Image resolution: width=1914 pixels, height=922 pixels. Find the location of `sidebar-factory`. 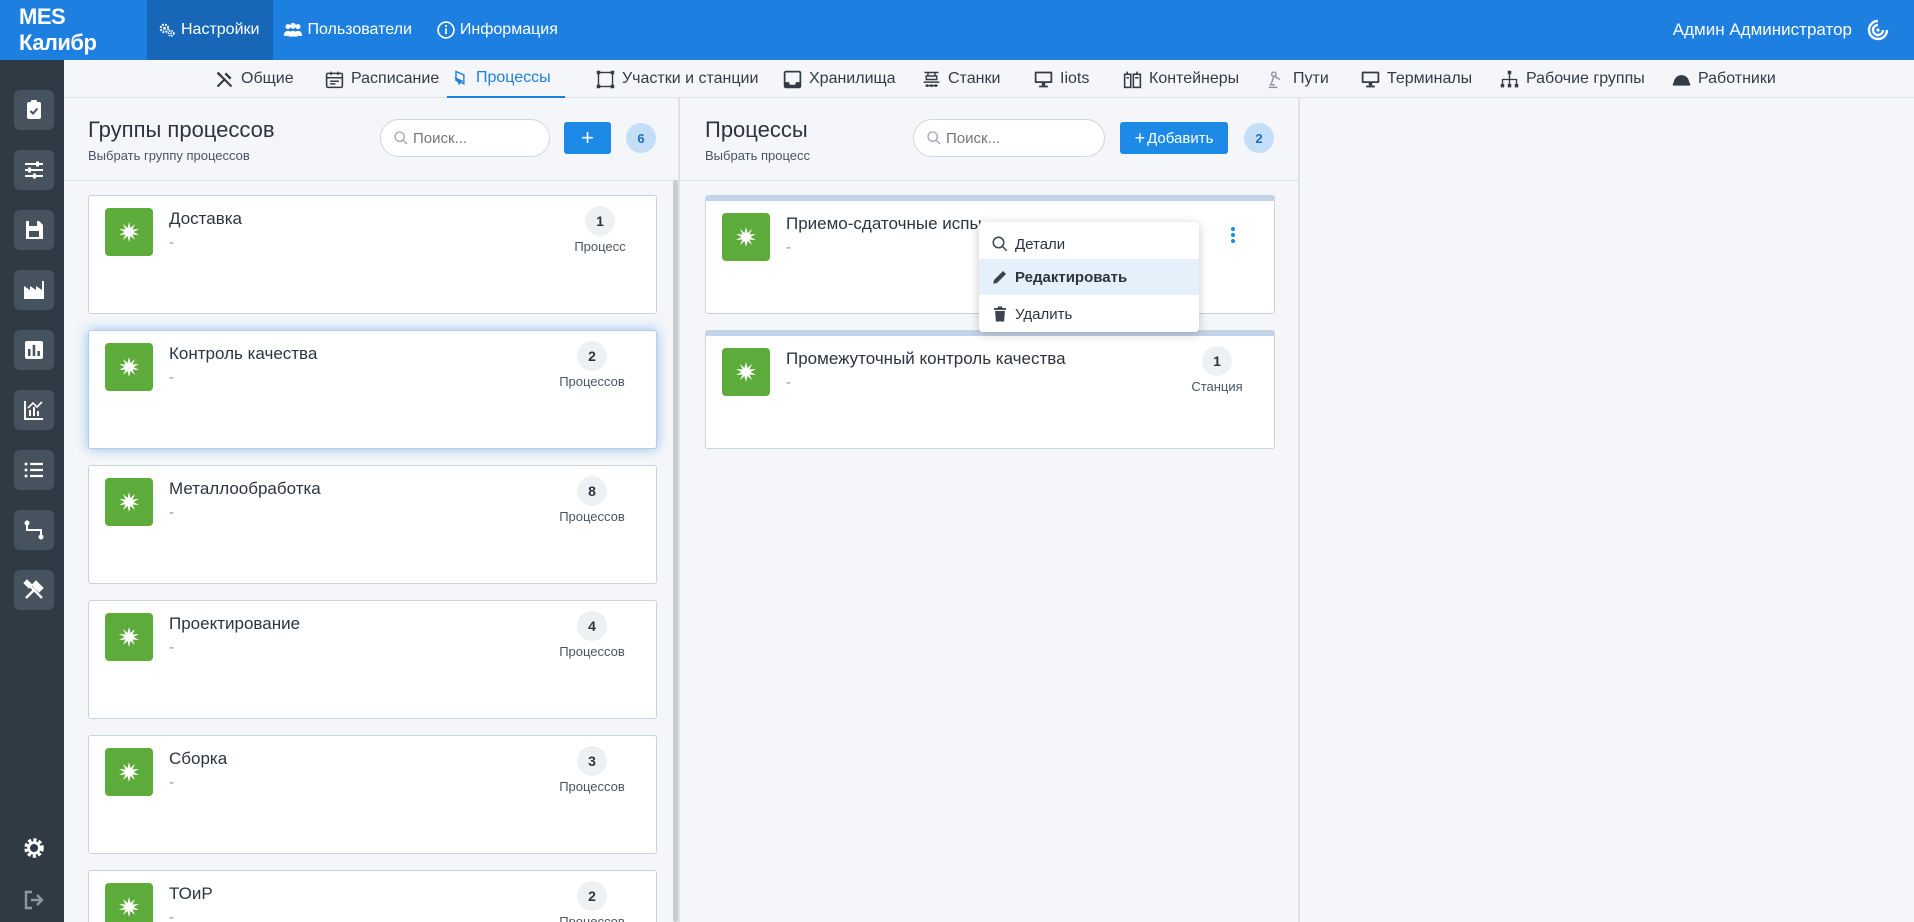

sidebar-factory is located at coordinates (34, 290).